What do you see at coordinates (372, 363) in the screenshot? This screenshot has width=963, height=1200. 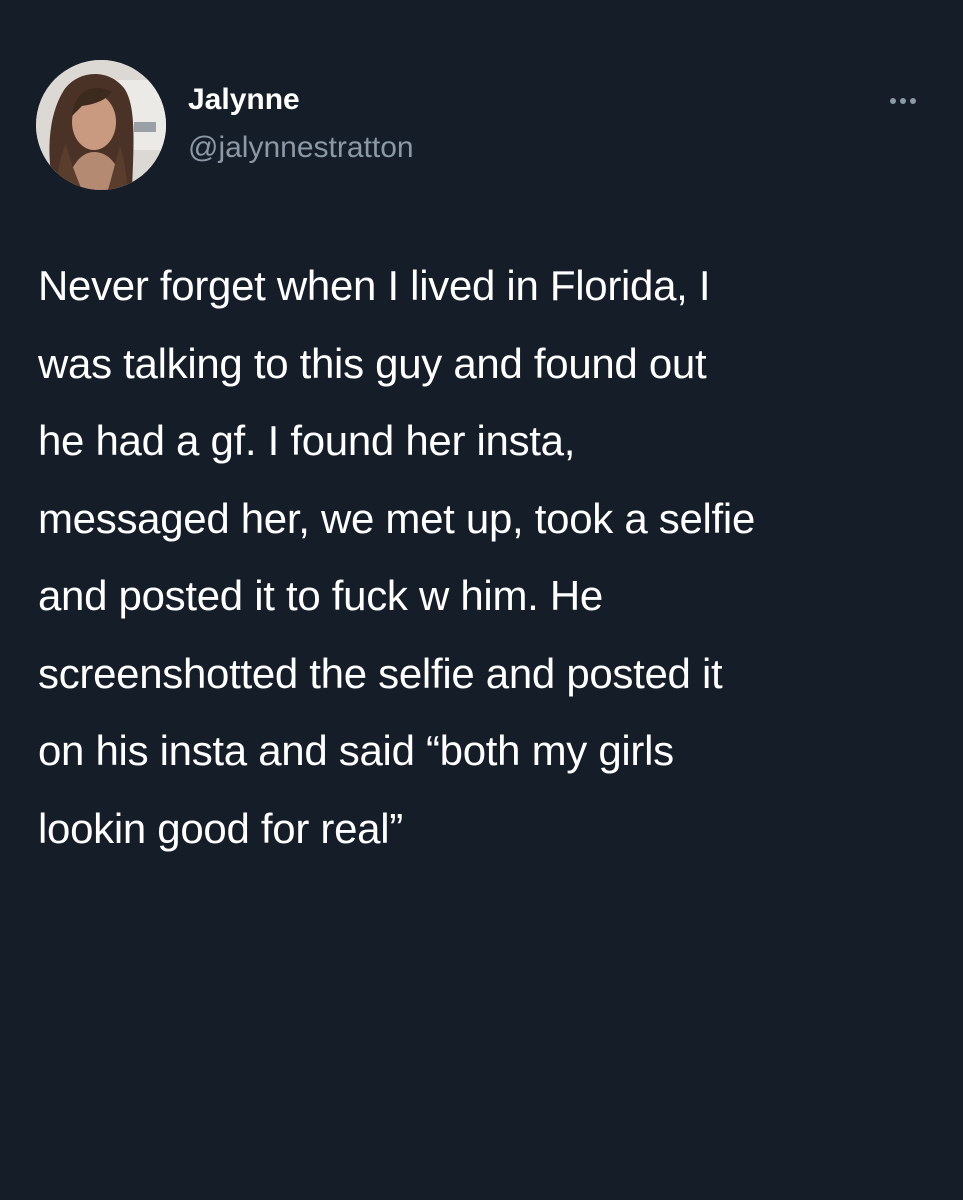 I see `tweet-text-line: was talking to this guy and found out` at bounding box center [372, 363].